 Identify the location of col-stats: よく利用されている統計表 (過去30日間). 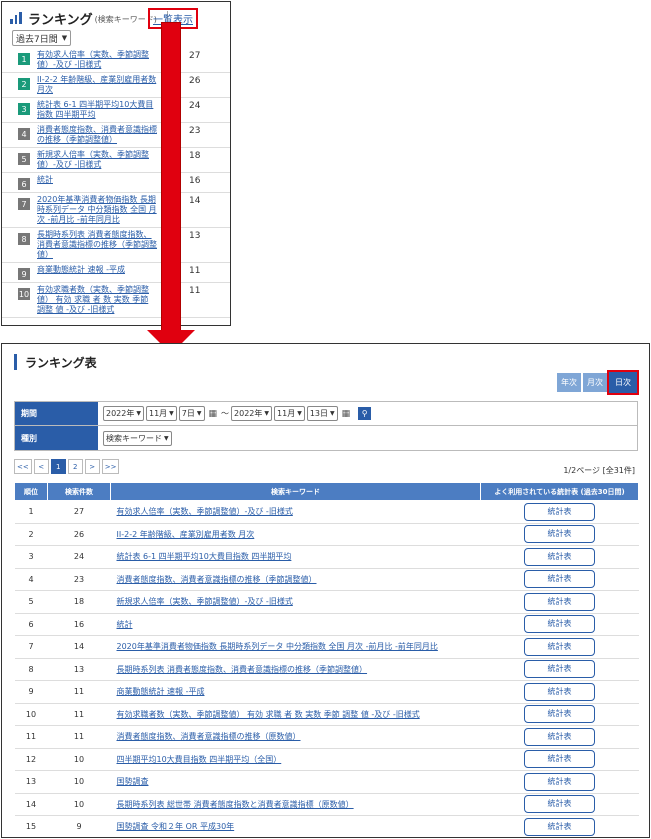
(559, 491).